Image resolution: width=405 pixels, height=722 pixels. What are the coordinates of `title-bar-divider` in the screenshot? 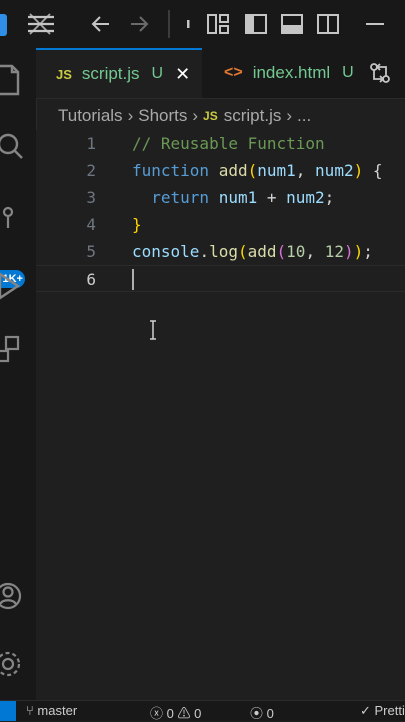 It's located at (169, 24).